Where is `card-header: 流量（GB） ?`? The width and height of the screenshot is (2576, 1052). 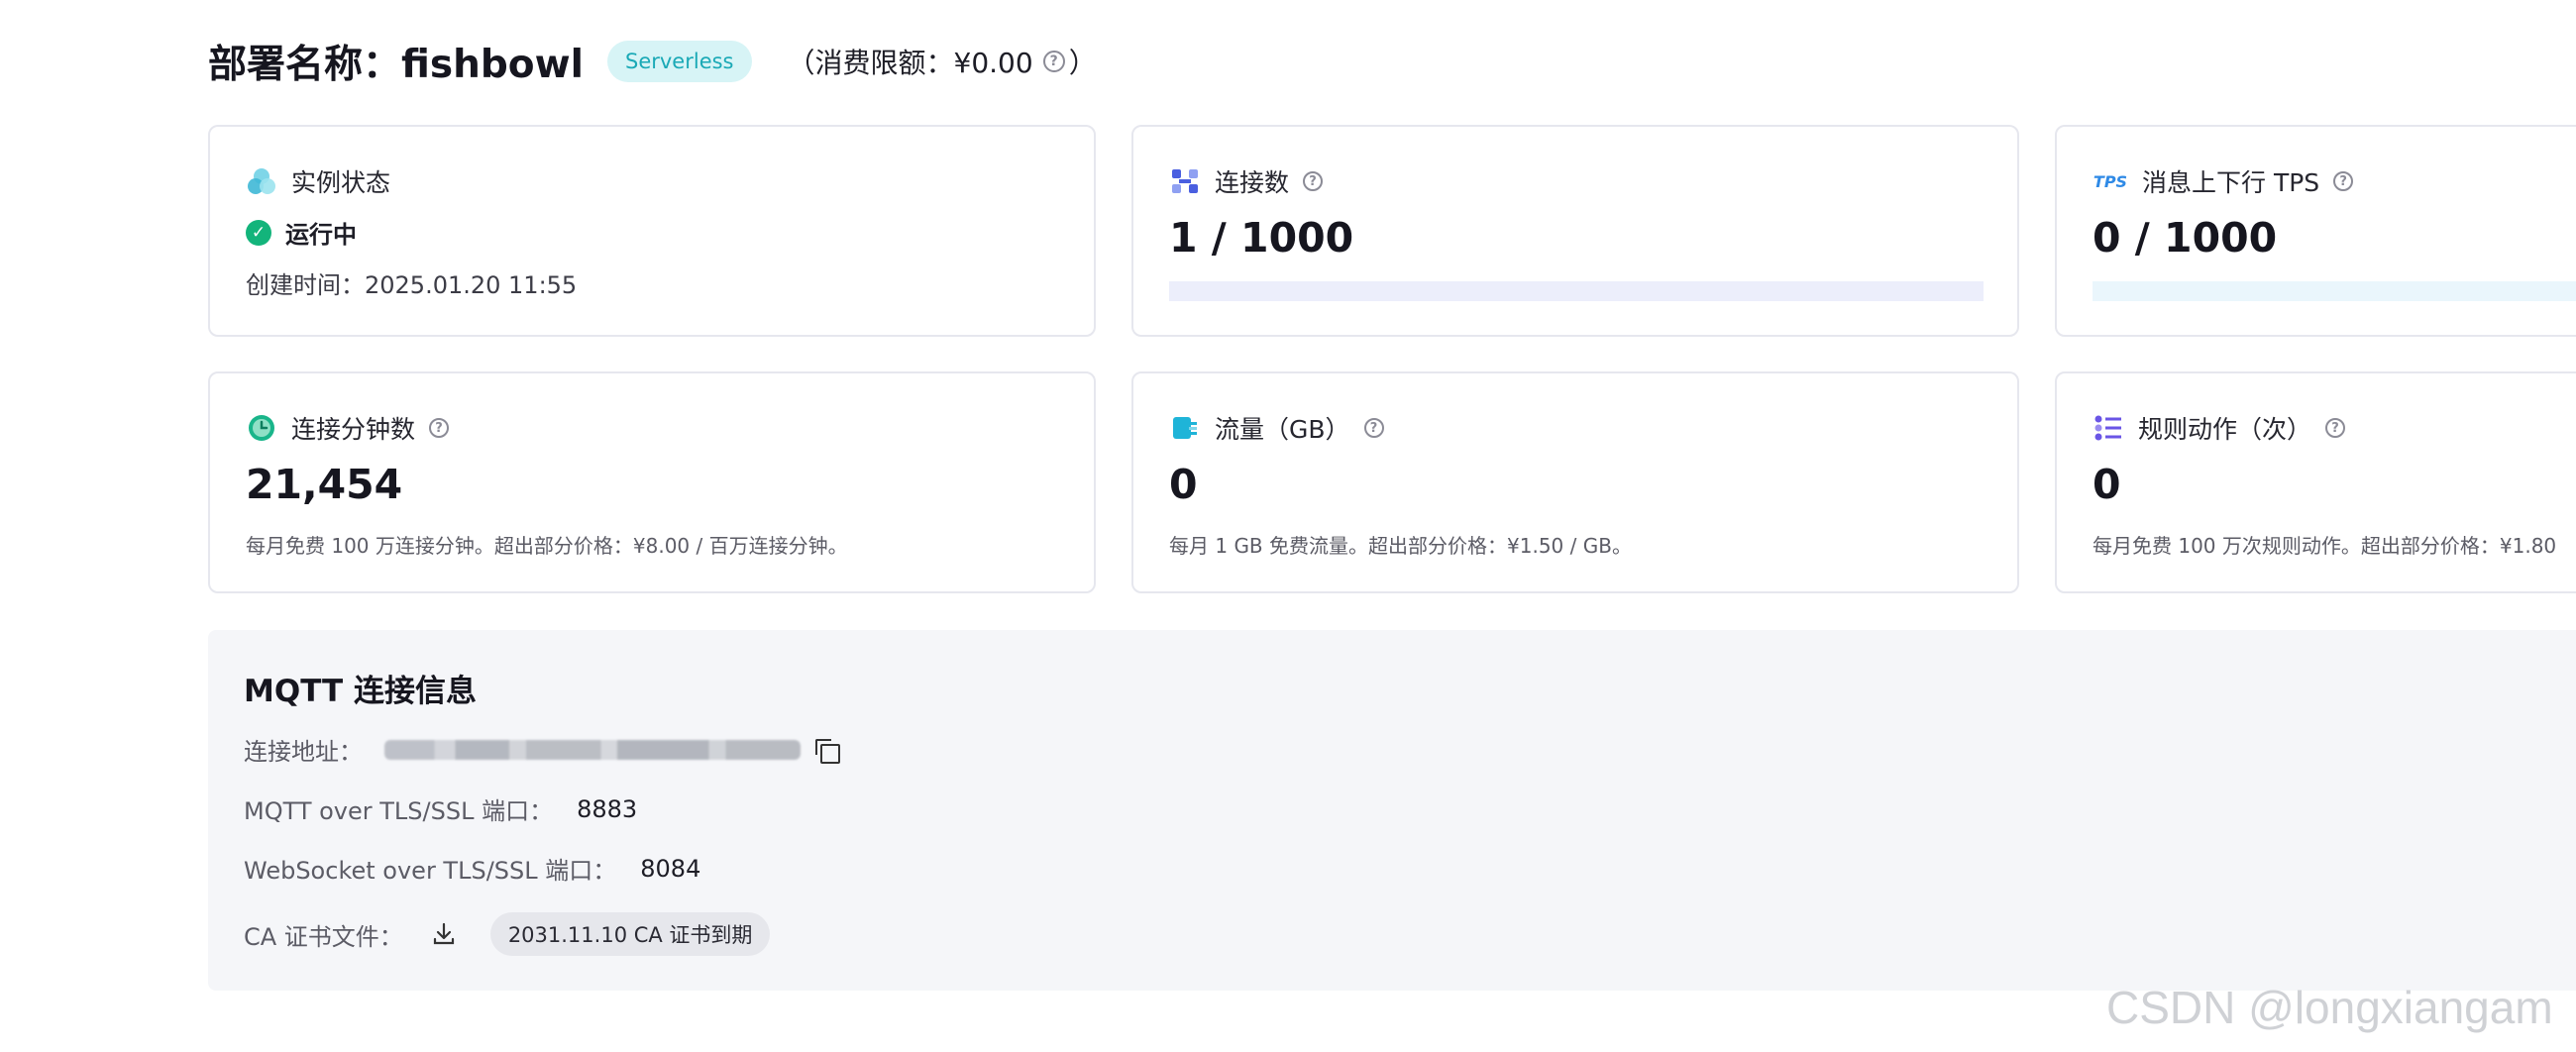
card-header: 流量（GB） ? is located at coordinates (1277, 428).